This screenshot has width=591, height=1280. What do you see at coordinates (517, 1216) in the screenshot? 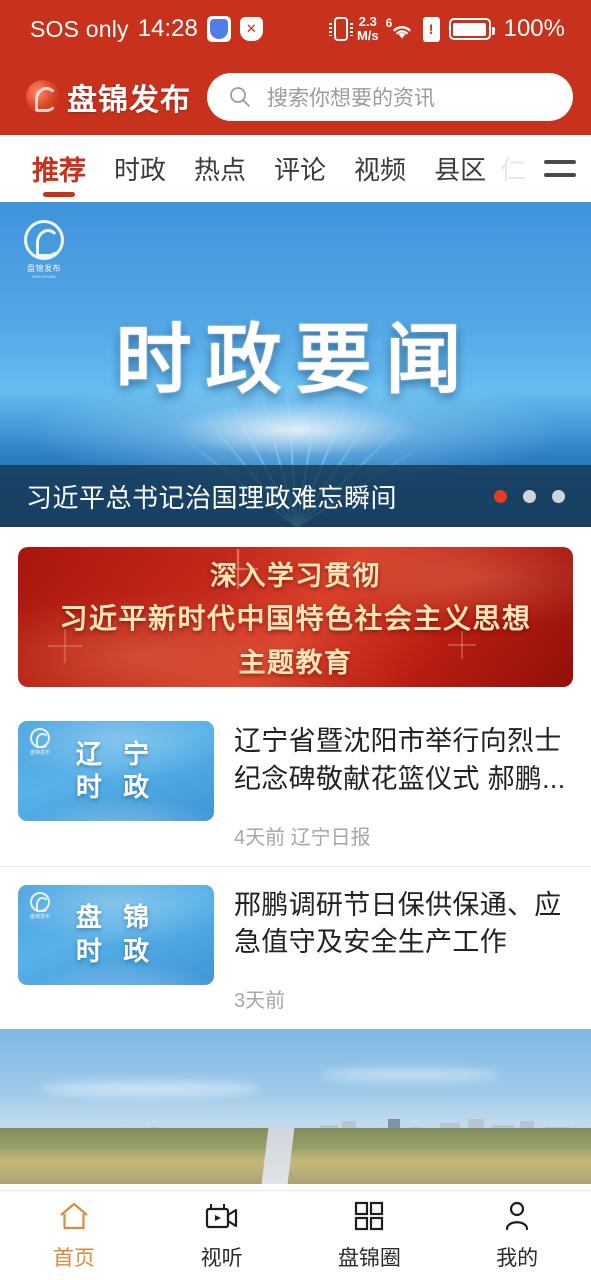
I see `person-icon` at bounding box center [517, 1216].